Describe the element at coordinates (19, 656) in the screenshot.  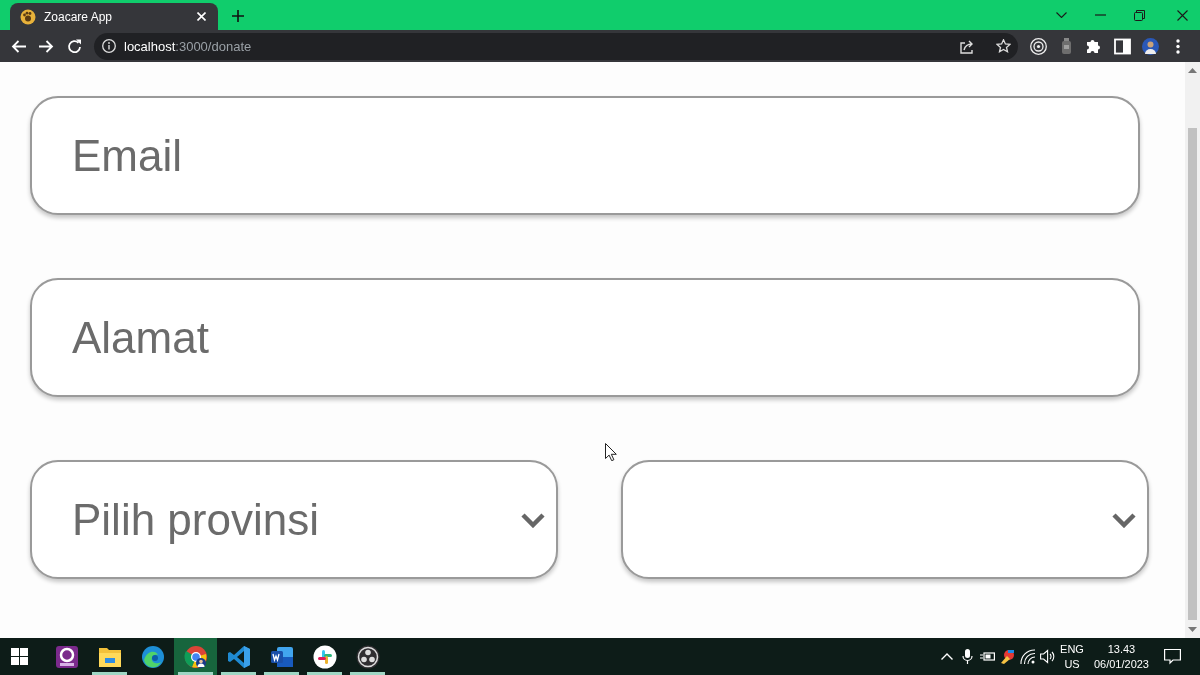
I see `windows-logo-icon` at that location.